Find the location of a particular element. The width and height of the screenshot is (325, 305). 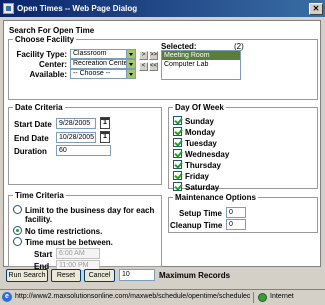

dialog-heading: Search For Open Time is located at coordinates (52, 30).